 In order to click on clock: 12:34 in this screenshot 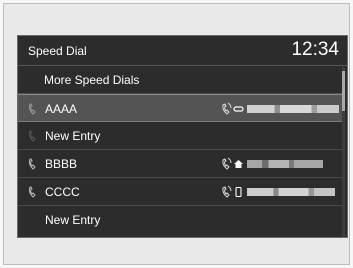, I will do `click(315, 49)`.